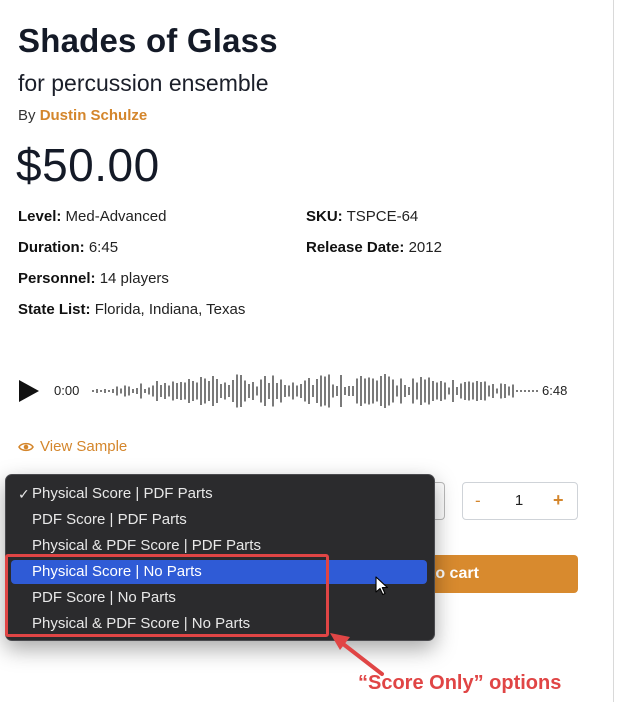 The image size is (619, 702). Describe the element at coordinates (94, 115) in the screenshot. I see `composer-link: Dustin Schulze` at that location.